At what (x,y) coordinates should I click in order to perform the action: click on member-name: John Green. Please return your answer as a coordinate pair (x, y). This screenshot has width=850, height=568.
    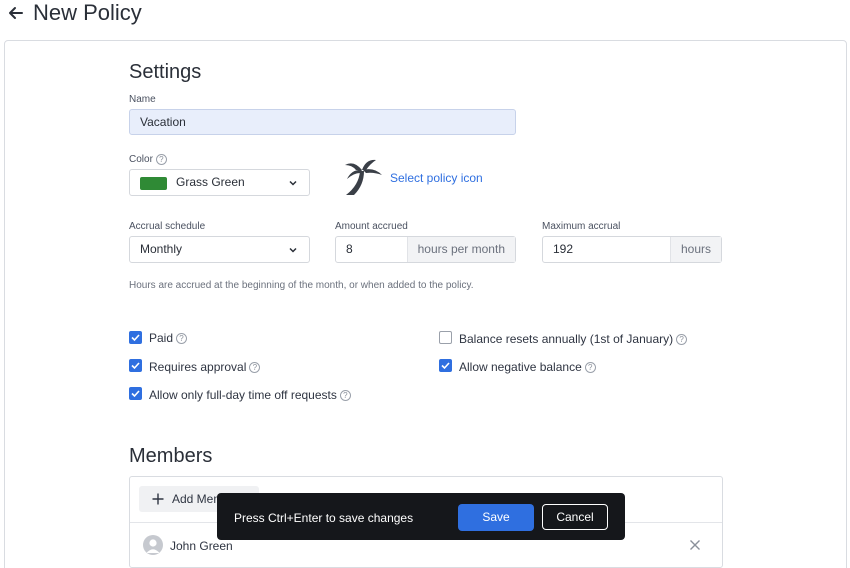
    Looking at the image, I should click on (201, 546).